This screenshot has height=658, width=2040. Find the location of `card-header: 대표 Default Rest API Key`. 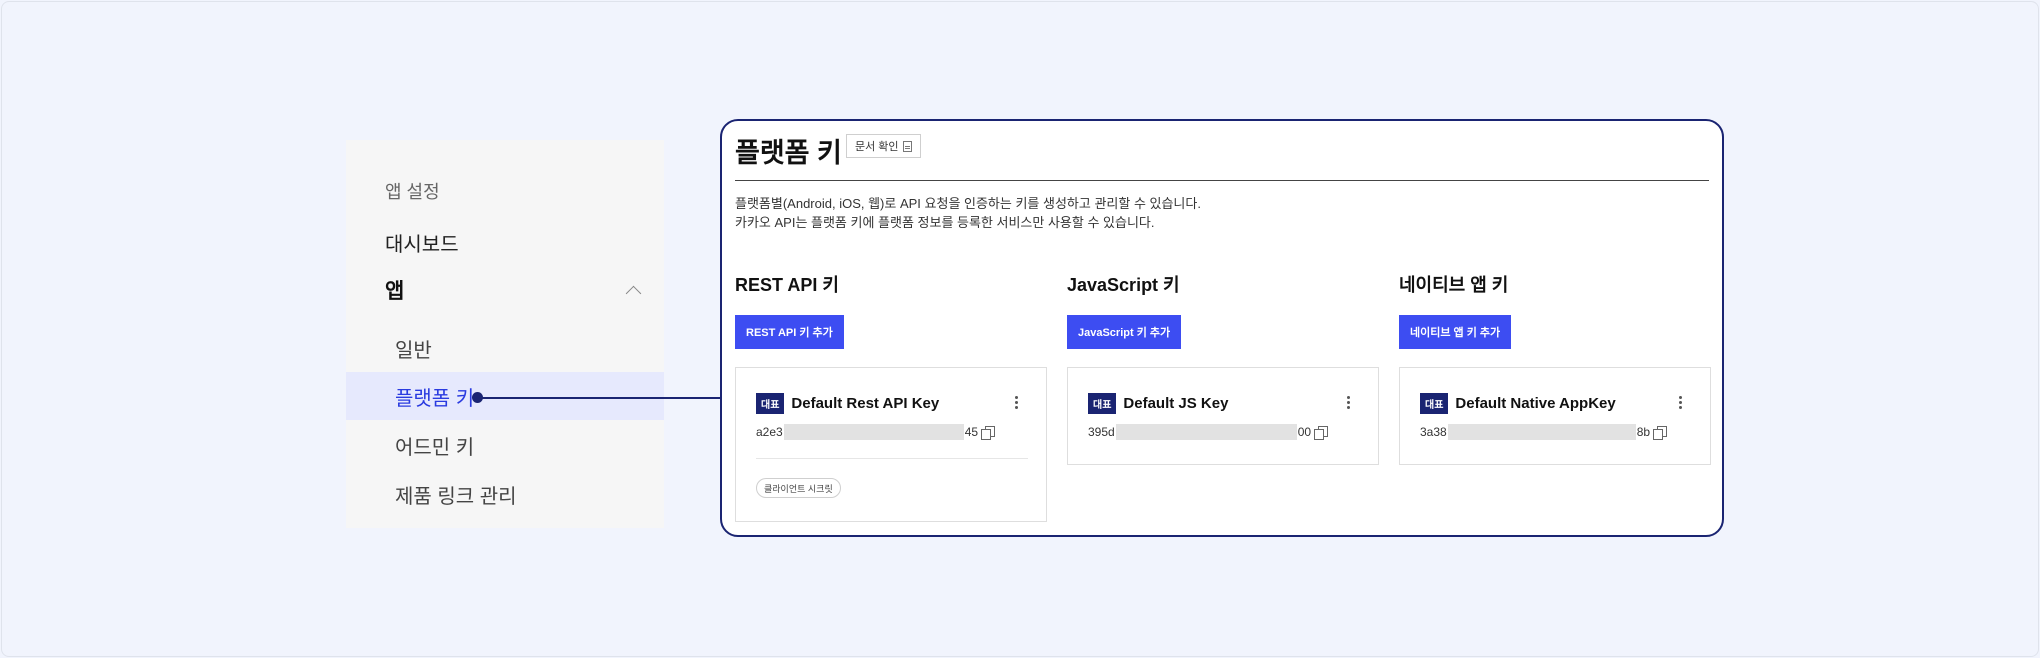

card-header: 대표 Default Rest API Key is located at coordinates (847, 403).